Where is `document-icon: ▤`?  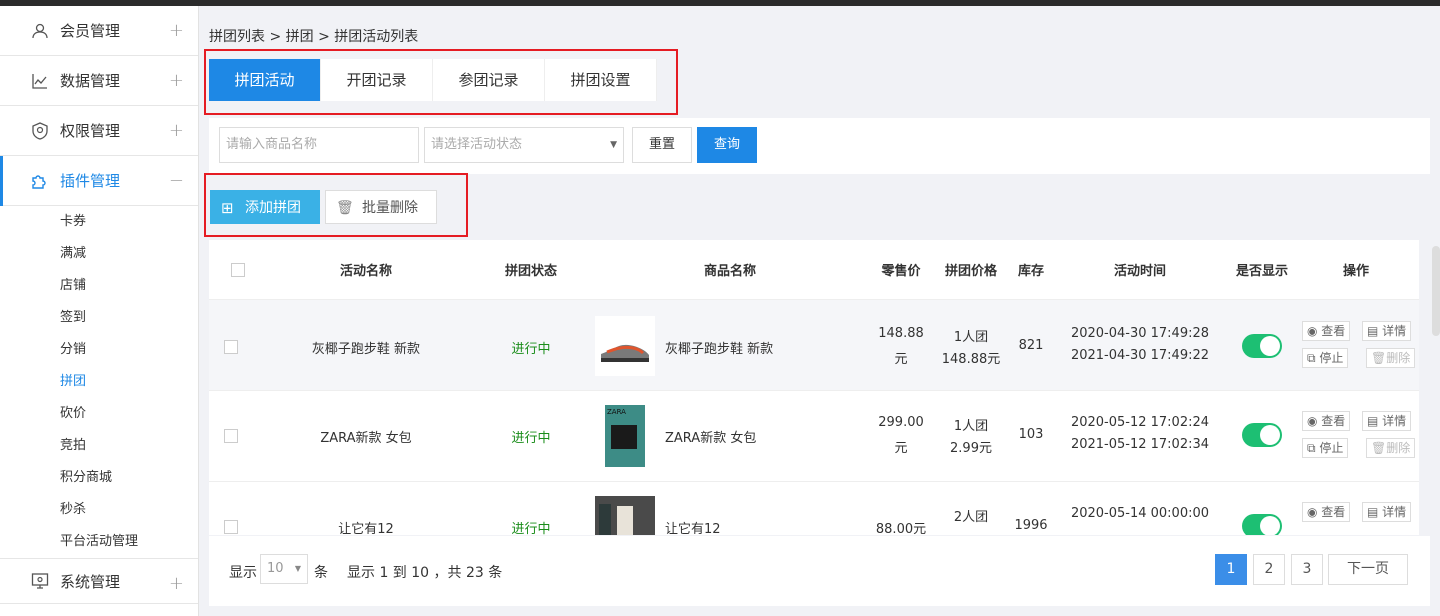
document-icon: ▤ is located at coordinates (1375, 421).